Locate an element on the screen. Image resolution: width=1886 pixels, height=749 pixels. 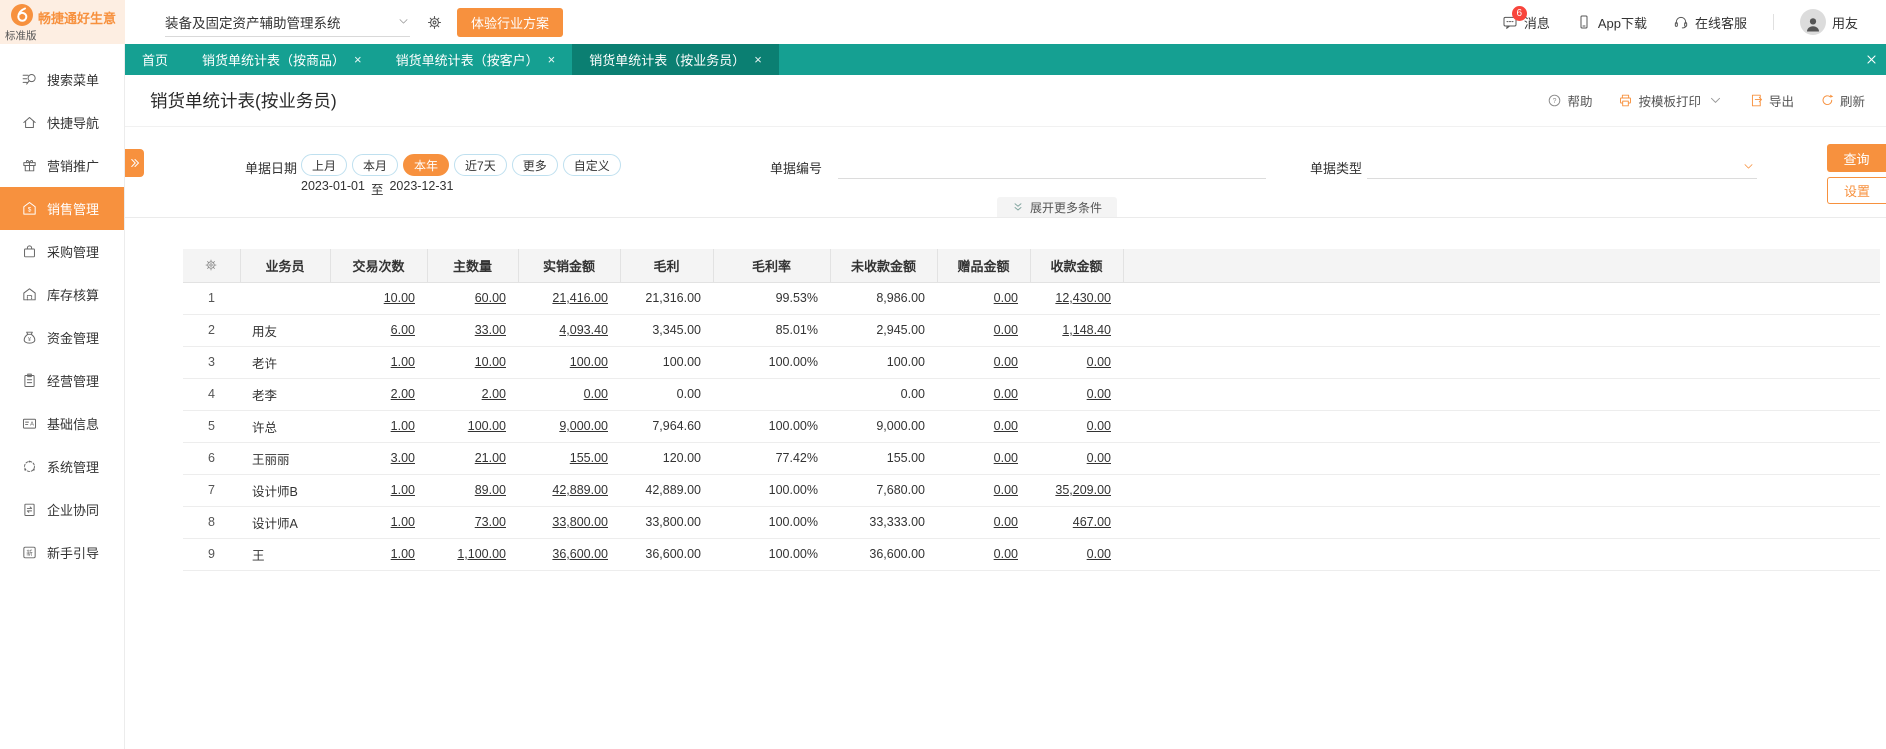
sidebar-item-inventory: 库存核算 is located at coordinates (62, 294).